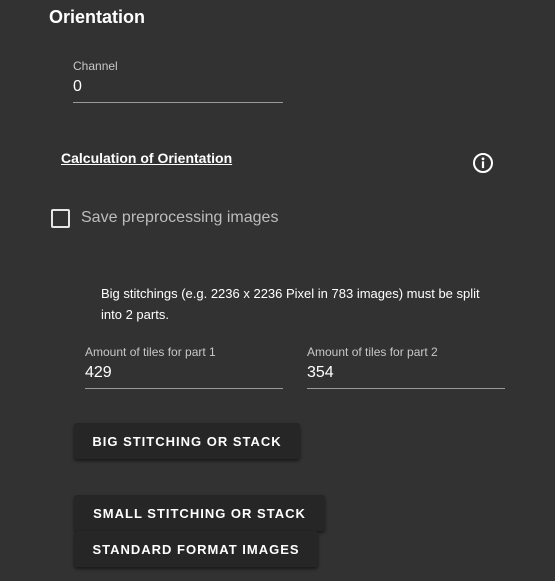  I want to click on part1-tiles-input: 429, so click(98, 373).